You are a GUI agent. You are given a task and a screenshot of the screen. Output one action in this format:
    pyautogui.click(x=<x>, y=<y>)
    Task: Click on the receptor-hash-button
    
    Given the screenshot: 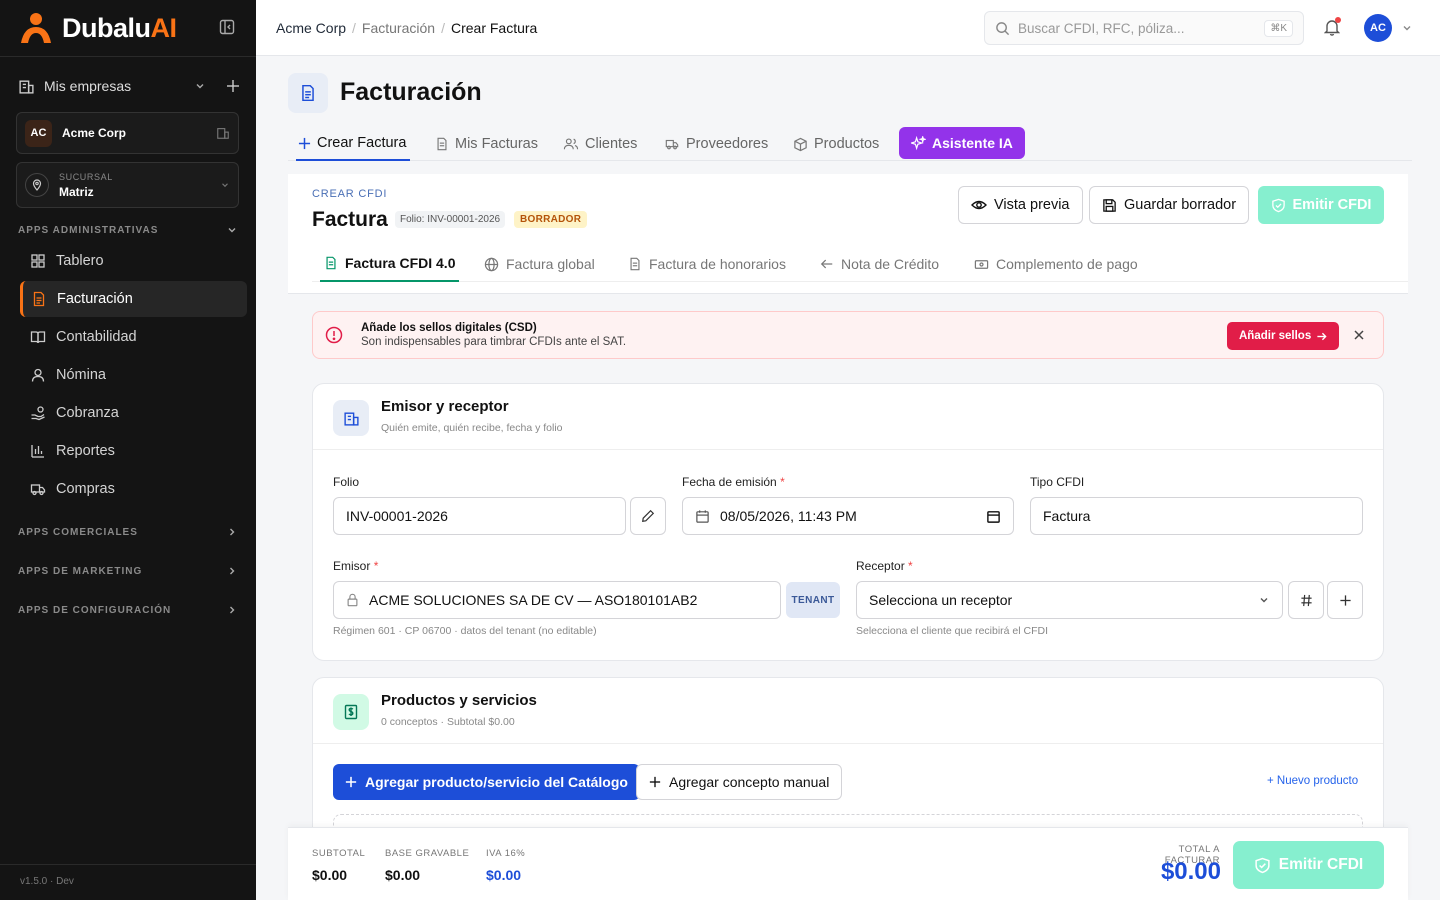 What is the action you would take?
    pyautogui.click(x=1306, y=600)
    